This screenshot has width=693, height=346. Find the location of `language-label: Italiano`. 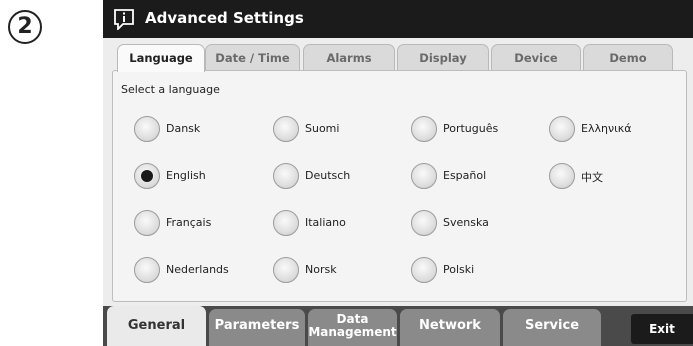

language-label: Italiano is located at coordinates (325, 222).